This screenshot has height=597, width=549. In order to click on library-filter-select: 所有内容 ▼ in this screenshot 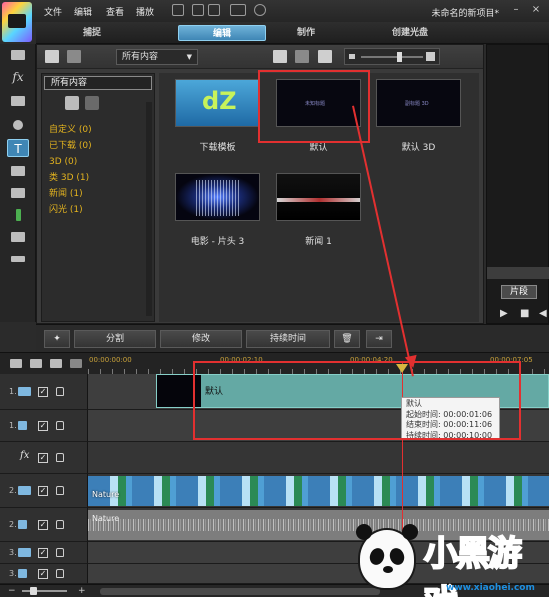, I will do `click(157, 57)`.